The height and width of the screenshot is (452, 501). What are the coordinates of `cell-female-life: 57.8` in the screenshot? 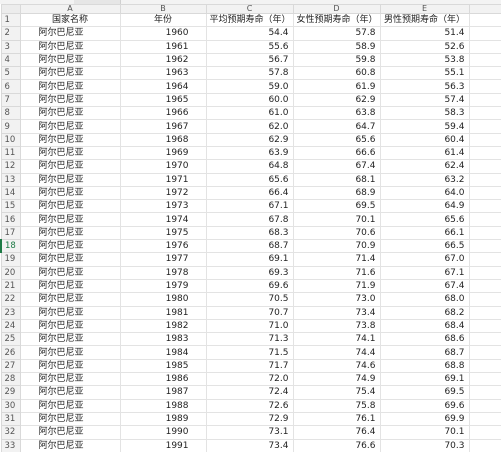 It's located at (336, 33).